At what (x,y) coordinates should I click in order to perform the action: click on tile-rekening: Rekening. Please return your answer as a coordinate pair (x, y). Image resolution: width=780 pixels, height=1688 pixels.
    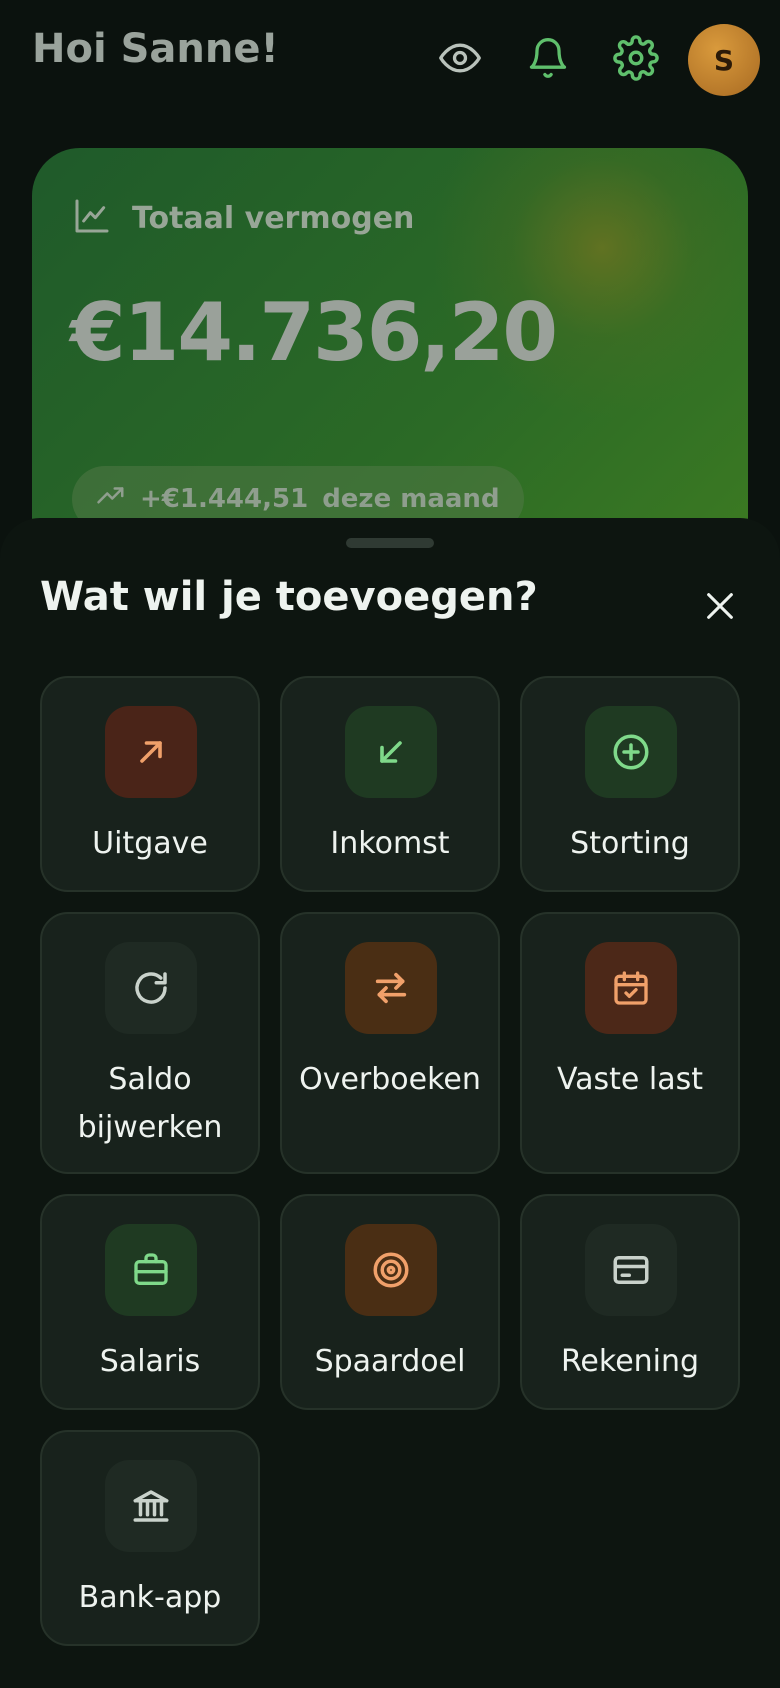
    Looking at the image, I should click on (630, 1302).